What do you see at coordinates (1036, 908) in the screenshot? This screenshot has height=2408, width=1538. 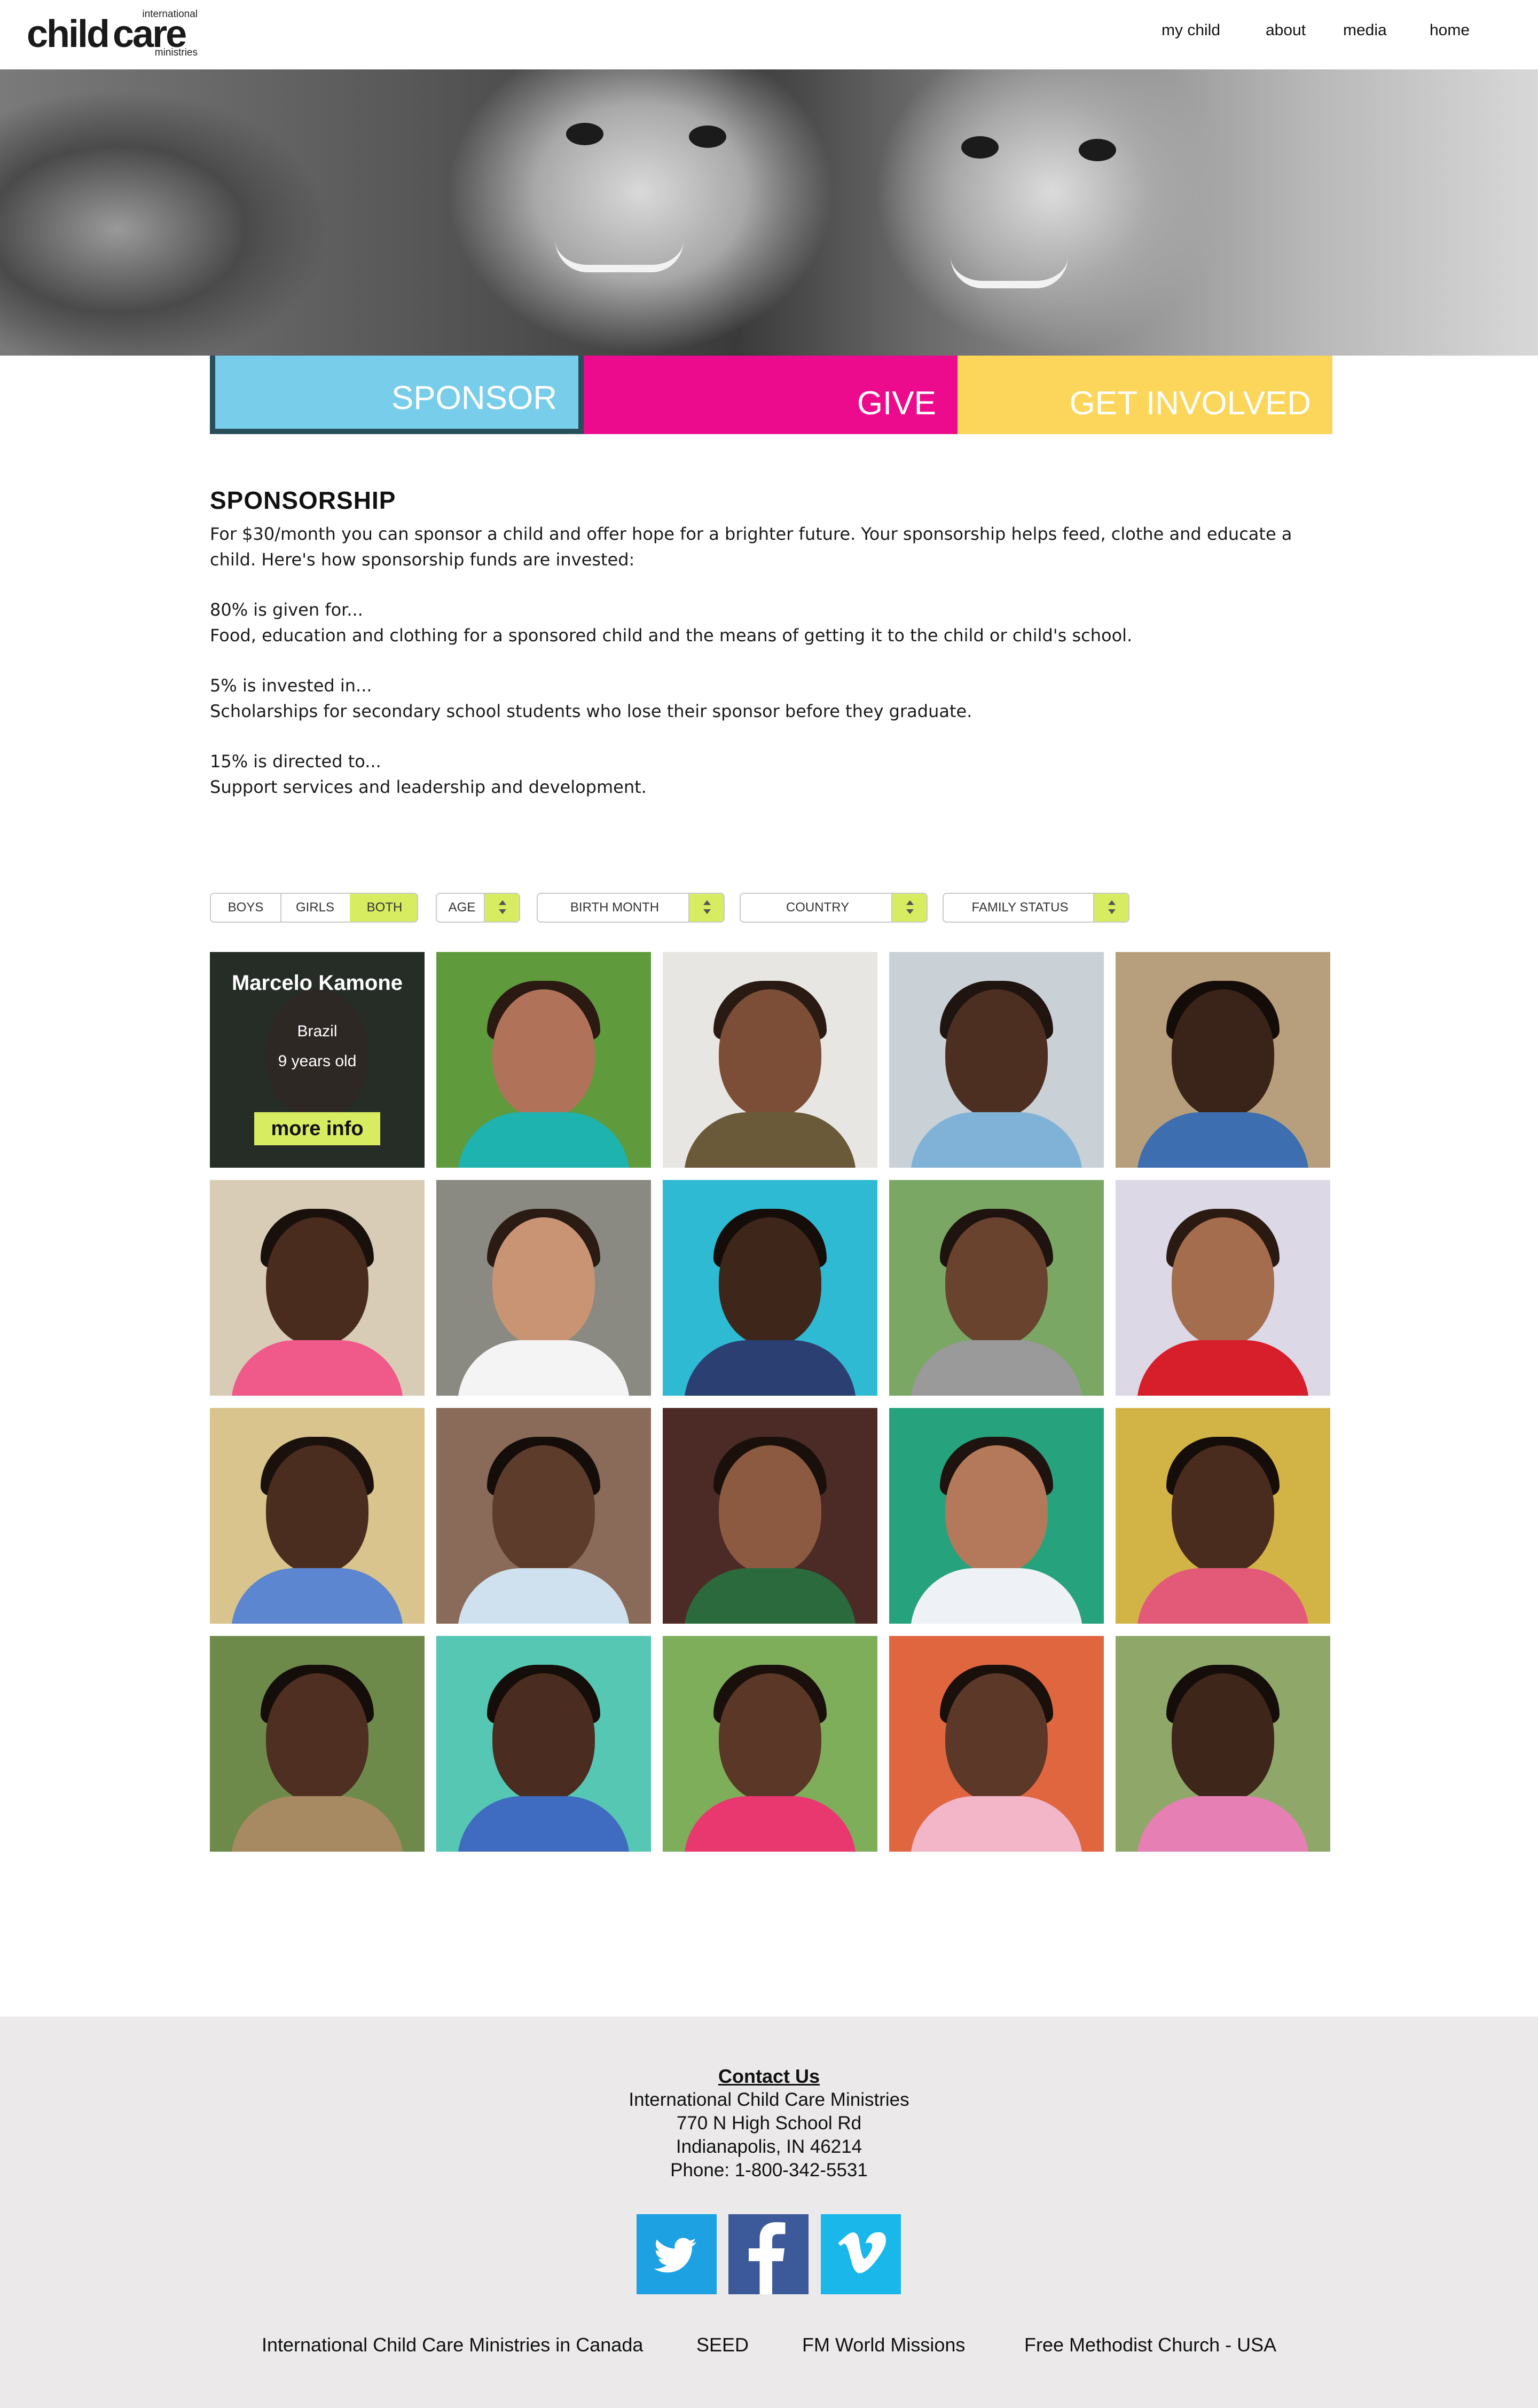 I see `family-status-select: FAMILY STATUS` at bounding box center [1036, 908].